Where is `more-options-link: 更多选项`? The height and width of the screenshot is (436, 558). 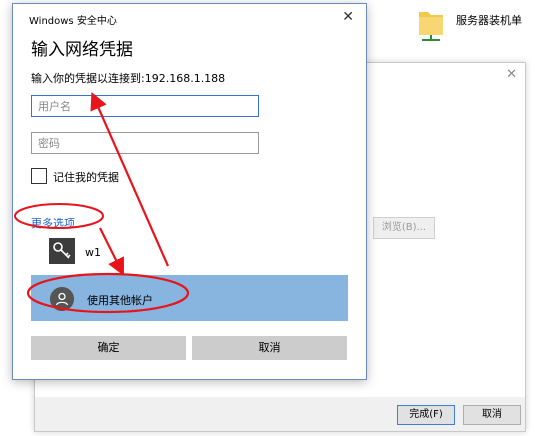 more-options-link: 更多选项 is located at coordinates (53, 223).